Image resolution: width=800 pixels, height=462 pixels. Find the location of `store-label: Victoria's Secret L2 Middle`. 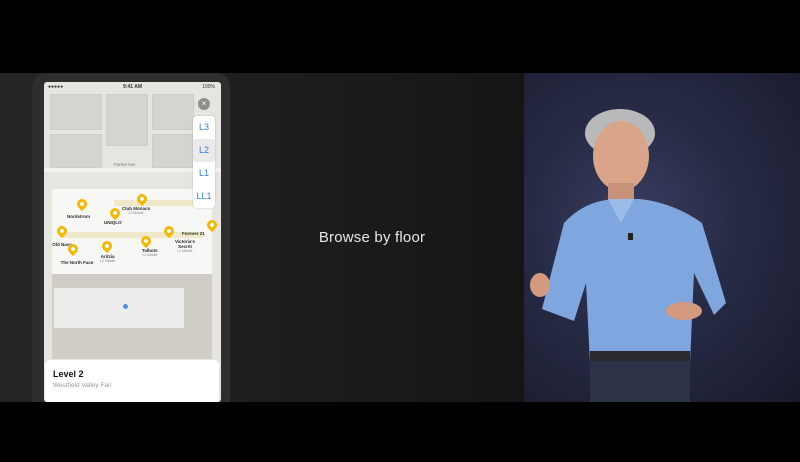

store-label: Victoria's Secret L2 Middle is located at coordinates (185, 246).